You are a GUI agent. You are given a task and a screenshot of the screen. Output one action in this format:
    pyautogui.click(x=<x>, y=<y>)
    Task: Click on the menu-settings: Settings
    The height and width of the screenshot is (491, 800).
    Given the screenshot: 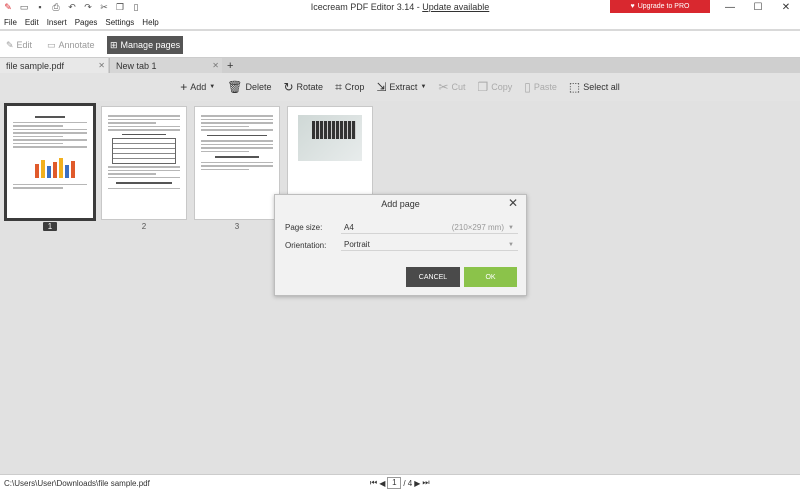 What is the action you would take?
    pyautogui.click(x=119, y=22)
    